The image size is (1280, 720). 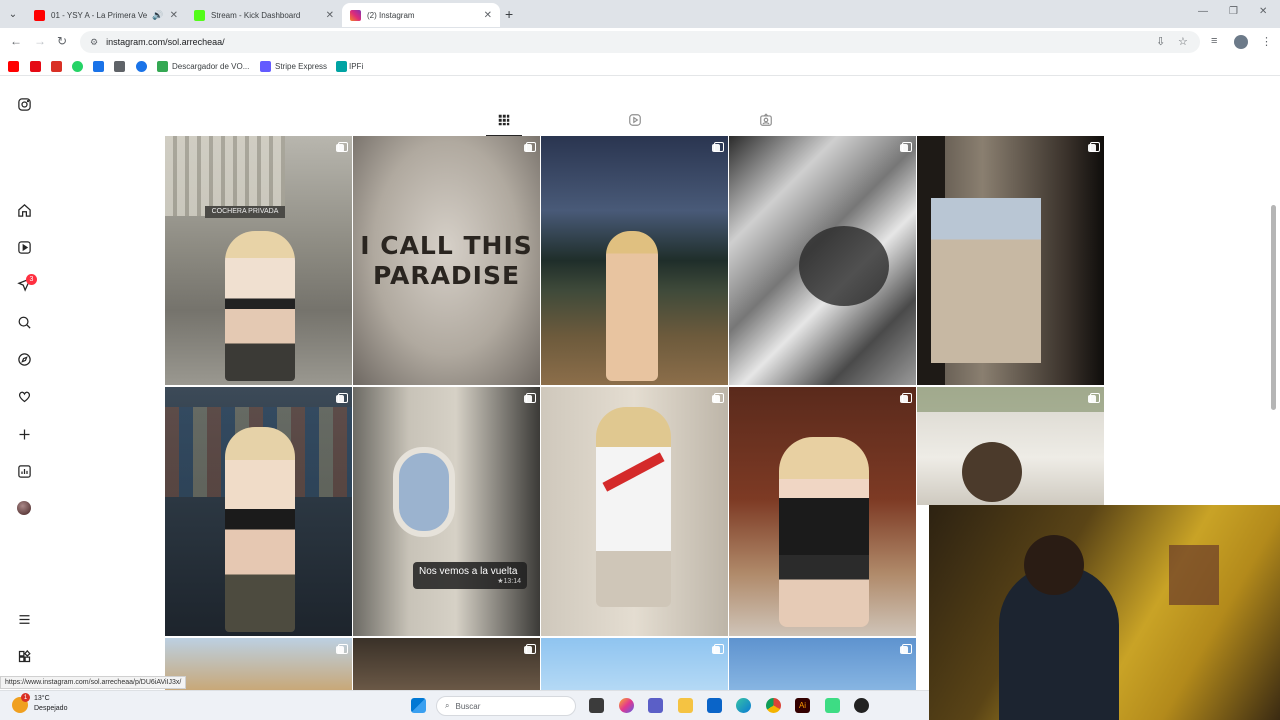 I want to click on stripe-bookmark-icon, so click(x=265, y=66).